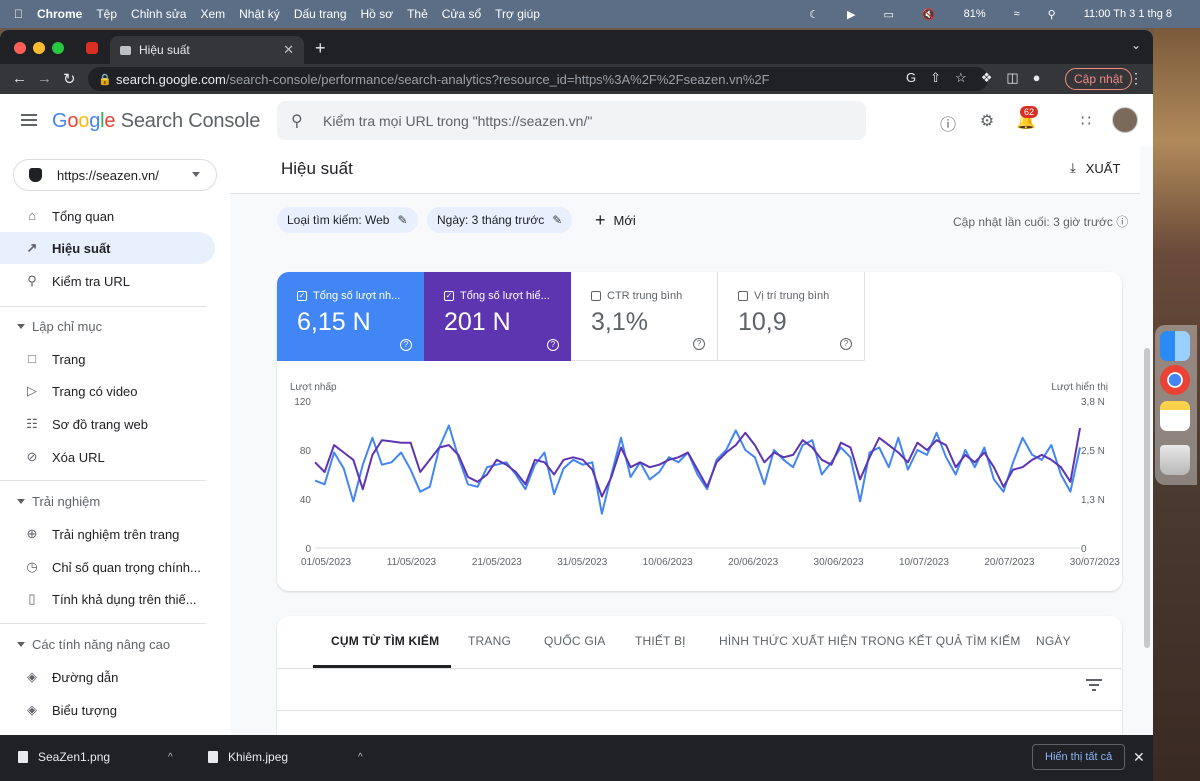  I want to click on users-settings-icon: ⚙, so click(987, 121).